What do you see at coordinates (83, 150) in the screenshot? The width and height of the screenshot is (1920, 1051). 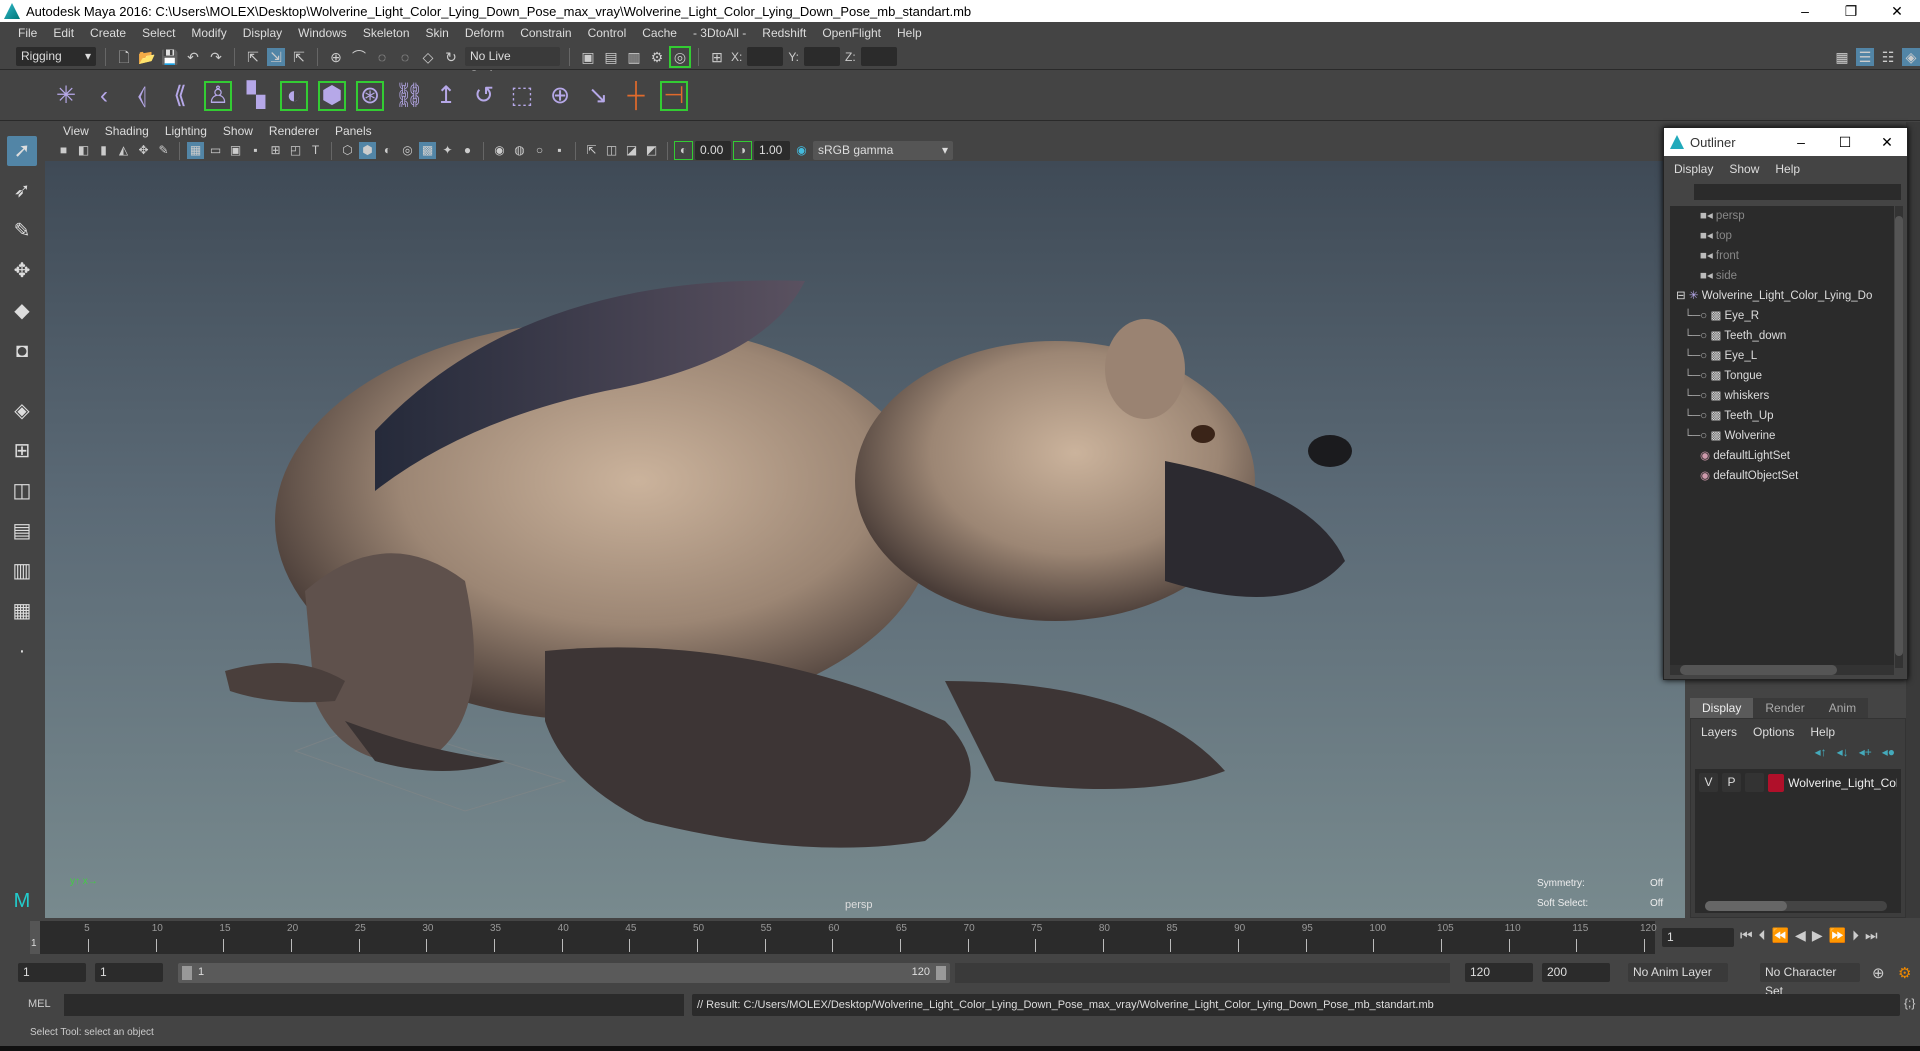 I see `camera-attributes-icon: ◧` at bounding box center [83, 150].